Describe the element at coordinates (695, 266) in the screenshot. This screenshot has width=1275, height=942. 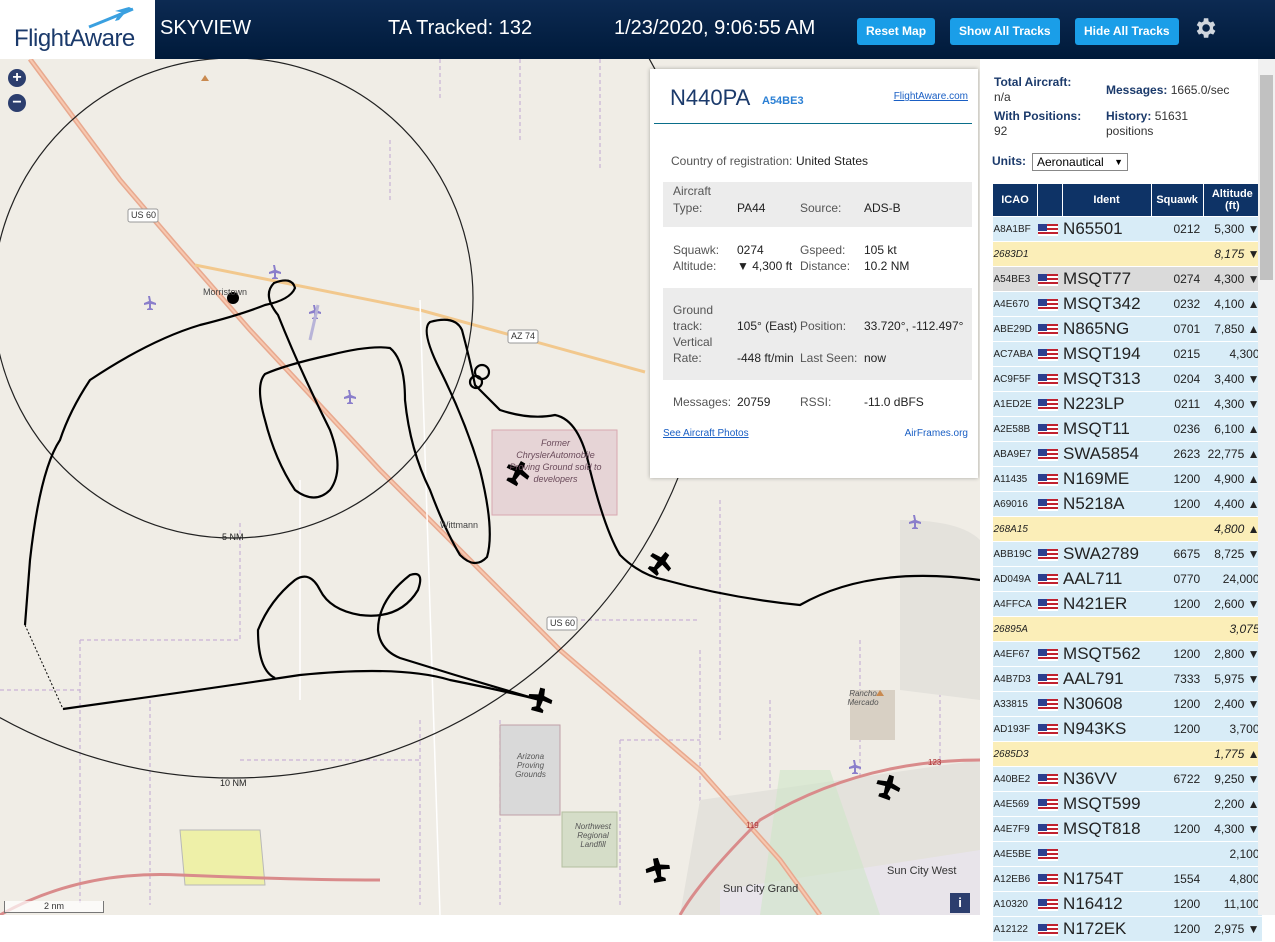
I see `altitude-label: Altitude:` at that location.